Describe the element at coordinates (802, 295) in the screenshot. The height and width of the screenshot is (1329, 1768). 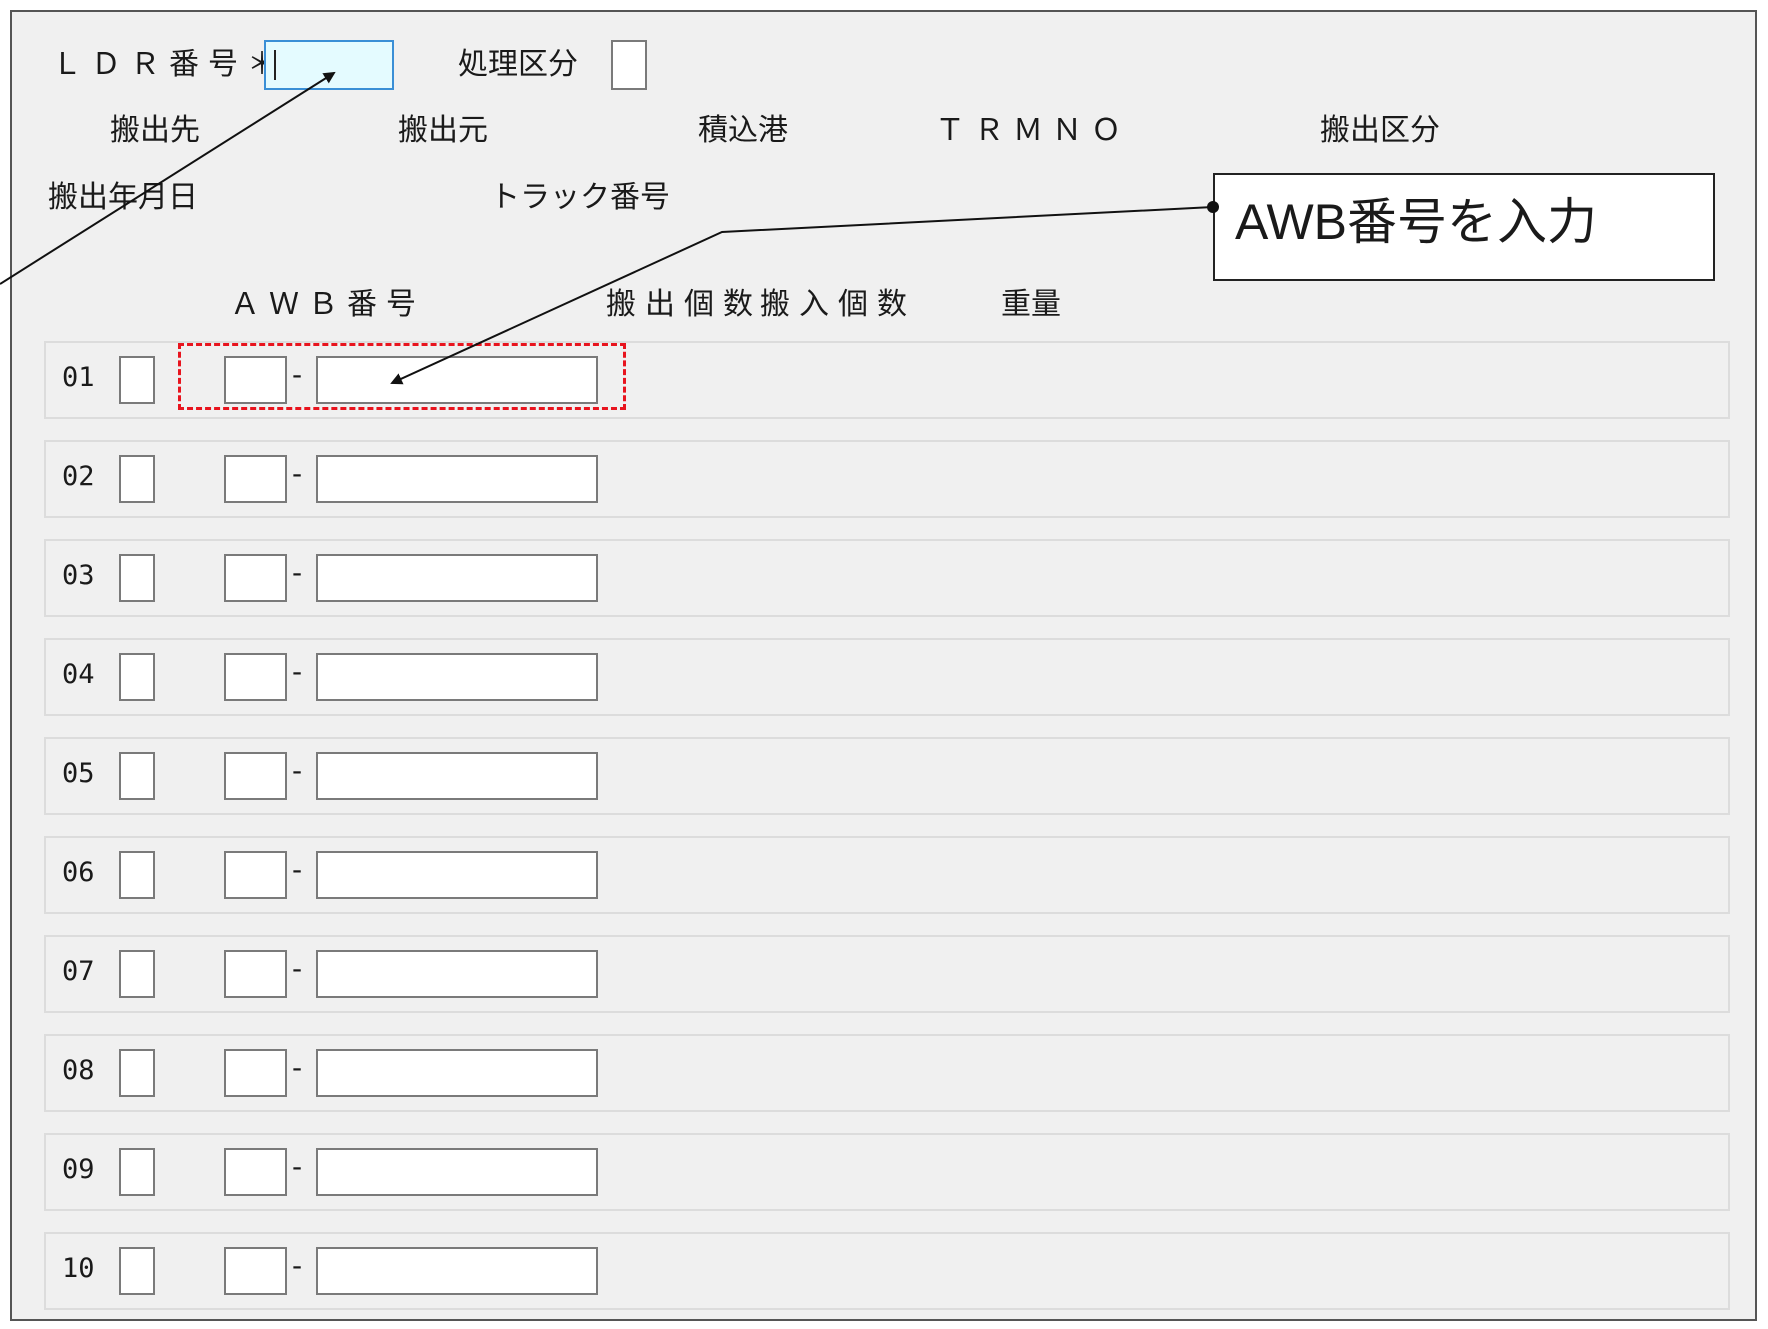
I see `awb-pointer-arrow` at that location.